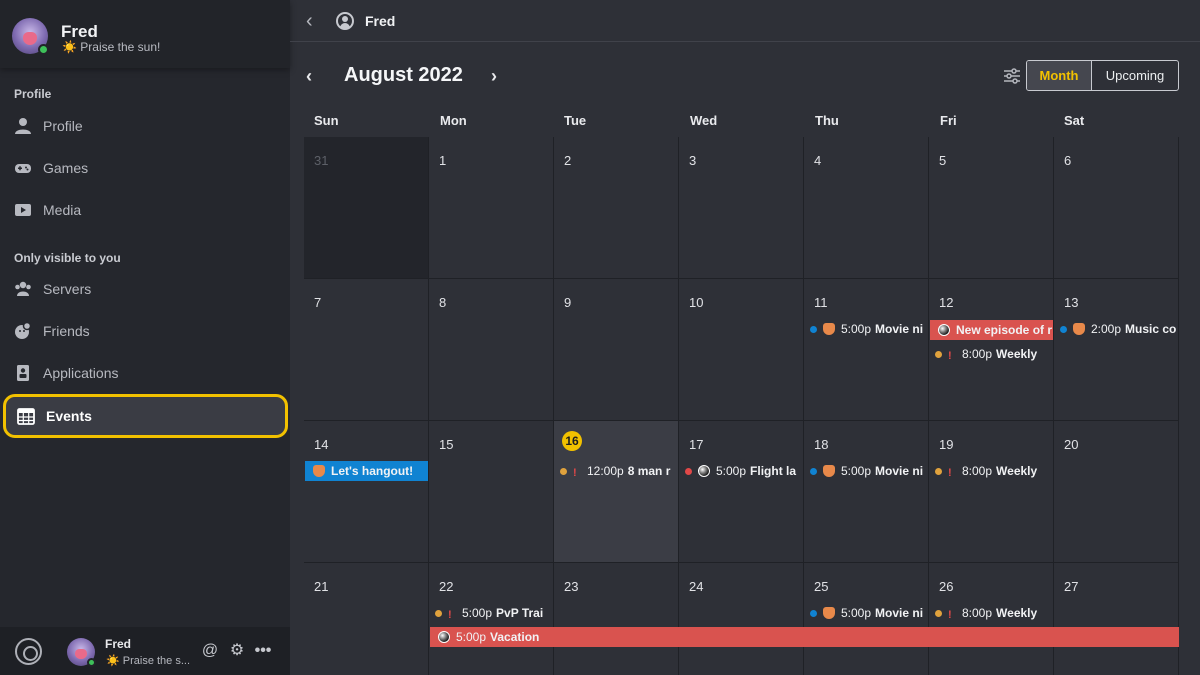 This screenshot has height=675, width=1200. Describe the element at coordinates (1116, 208) in the screenshot. I see `day-cell: 6` at that location.